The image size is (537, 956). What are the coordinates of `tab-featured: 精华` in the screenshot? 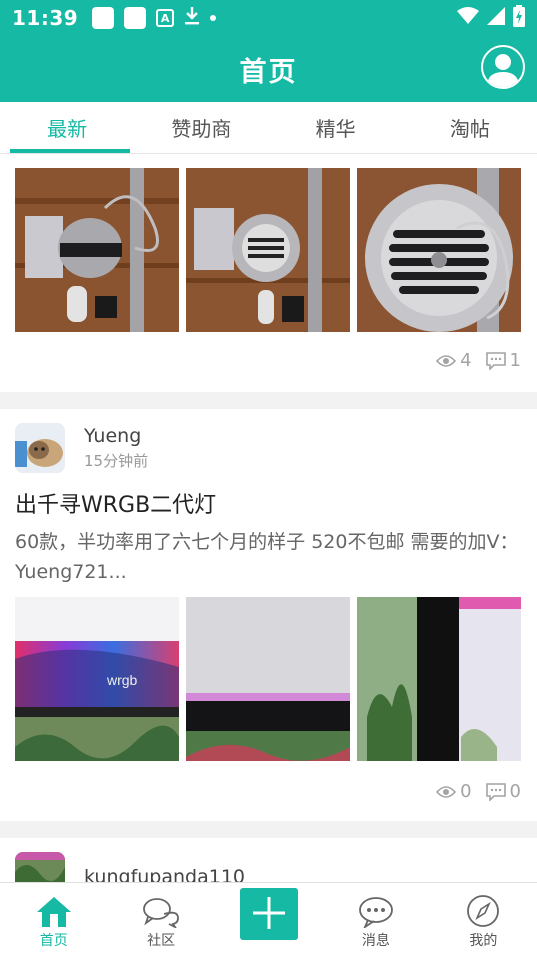 It's located at (336, 127).